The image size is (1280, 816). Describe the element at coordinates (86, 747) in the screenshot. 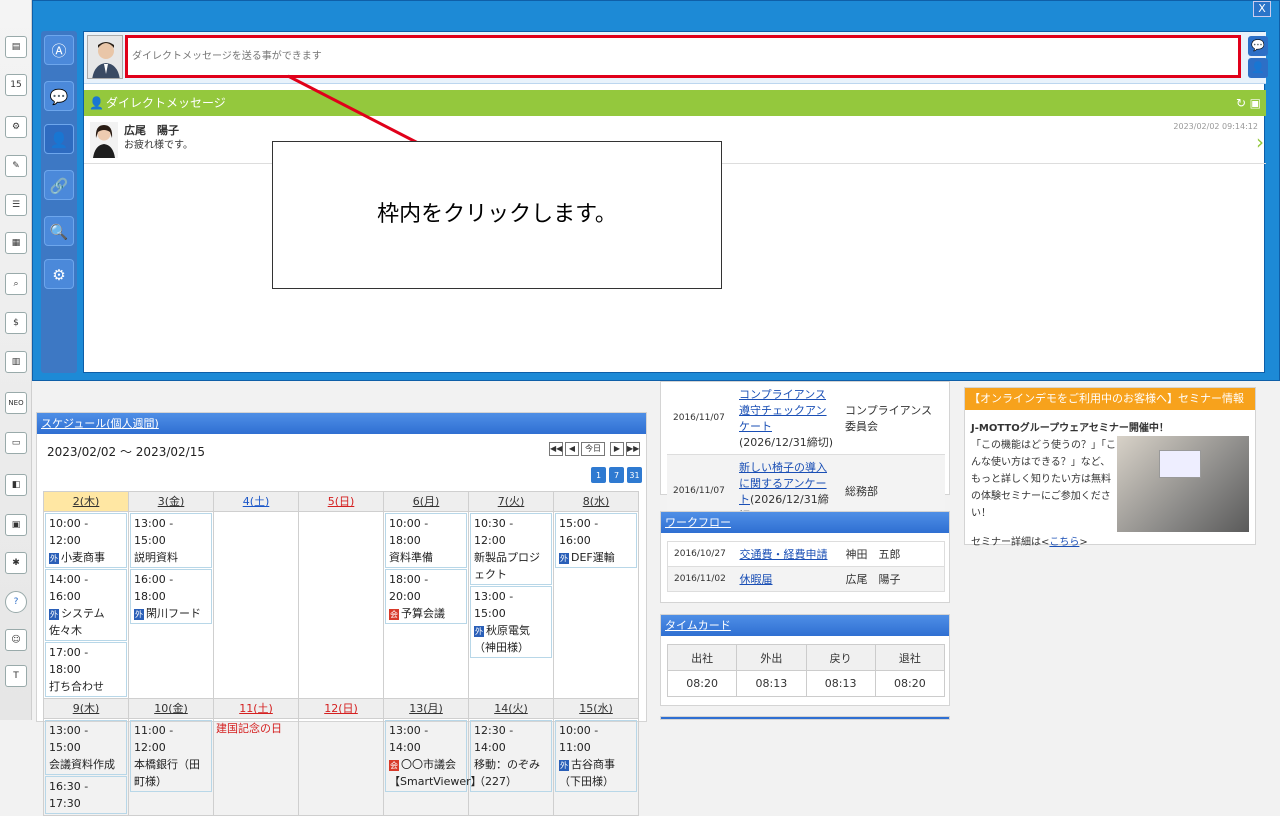

I see `schedule-event: 13:00 - 15:00 会議資料作成` at that location.